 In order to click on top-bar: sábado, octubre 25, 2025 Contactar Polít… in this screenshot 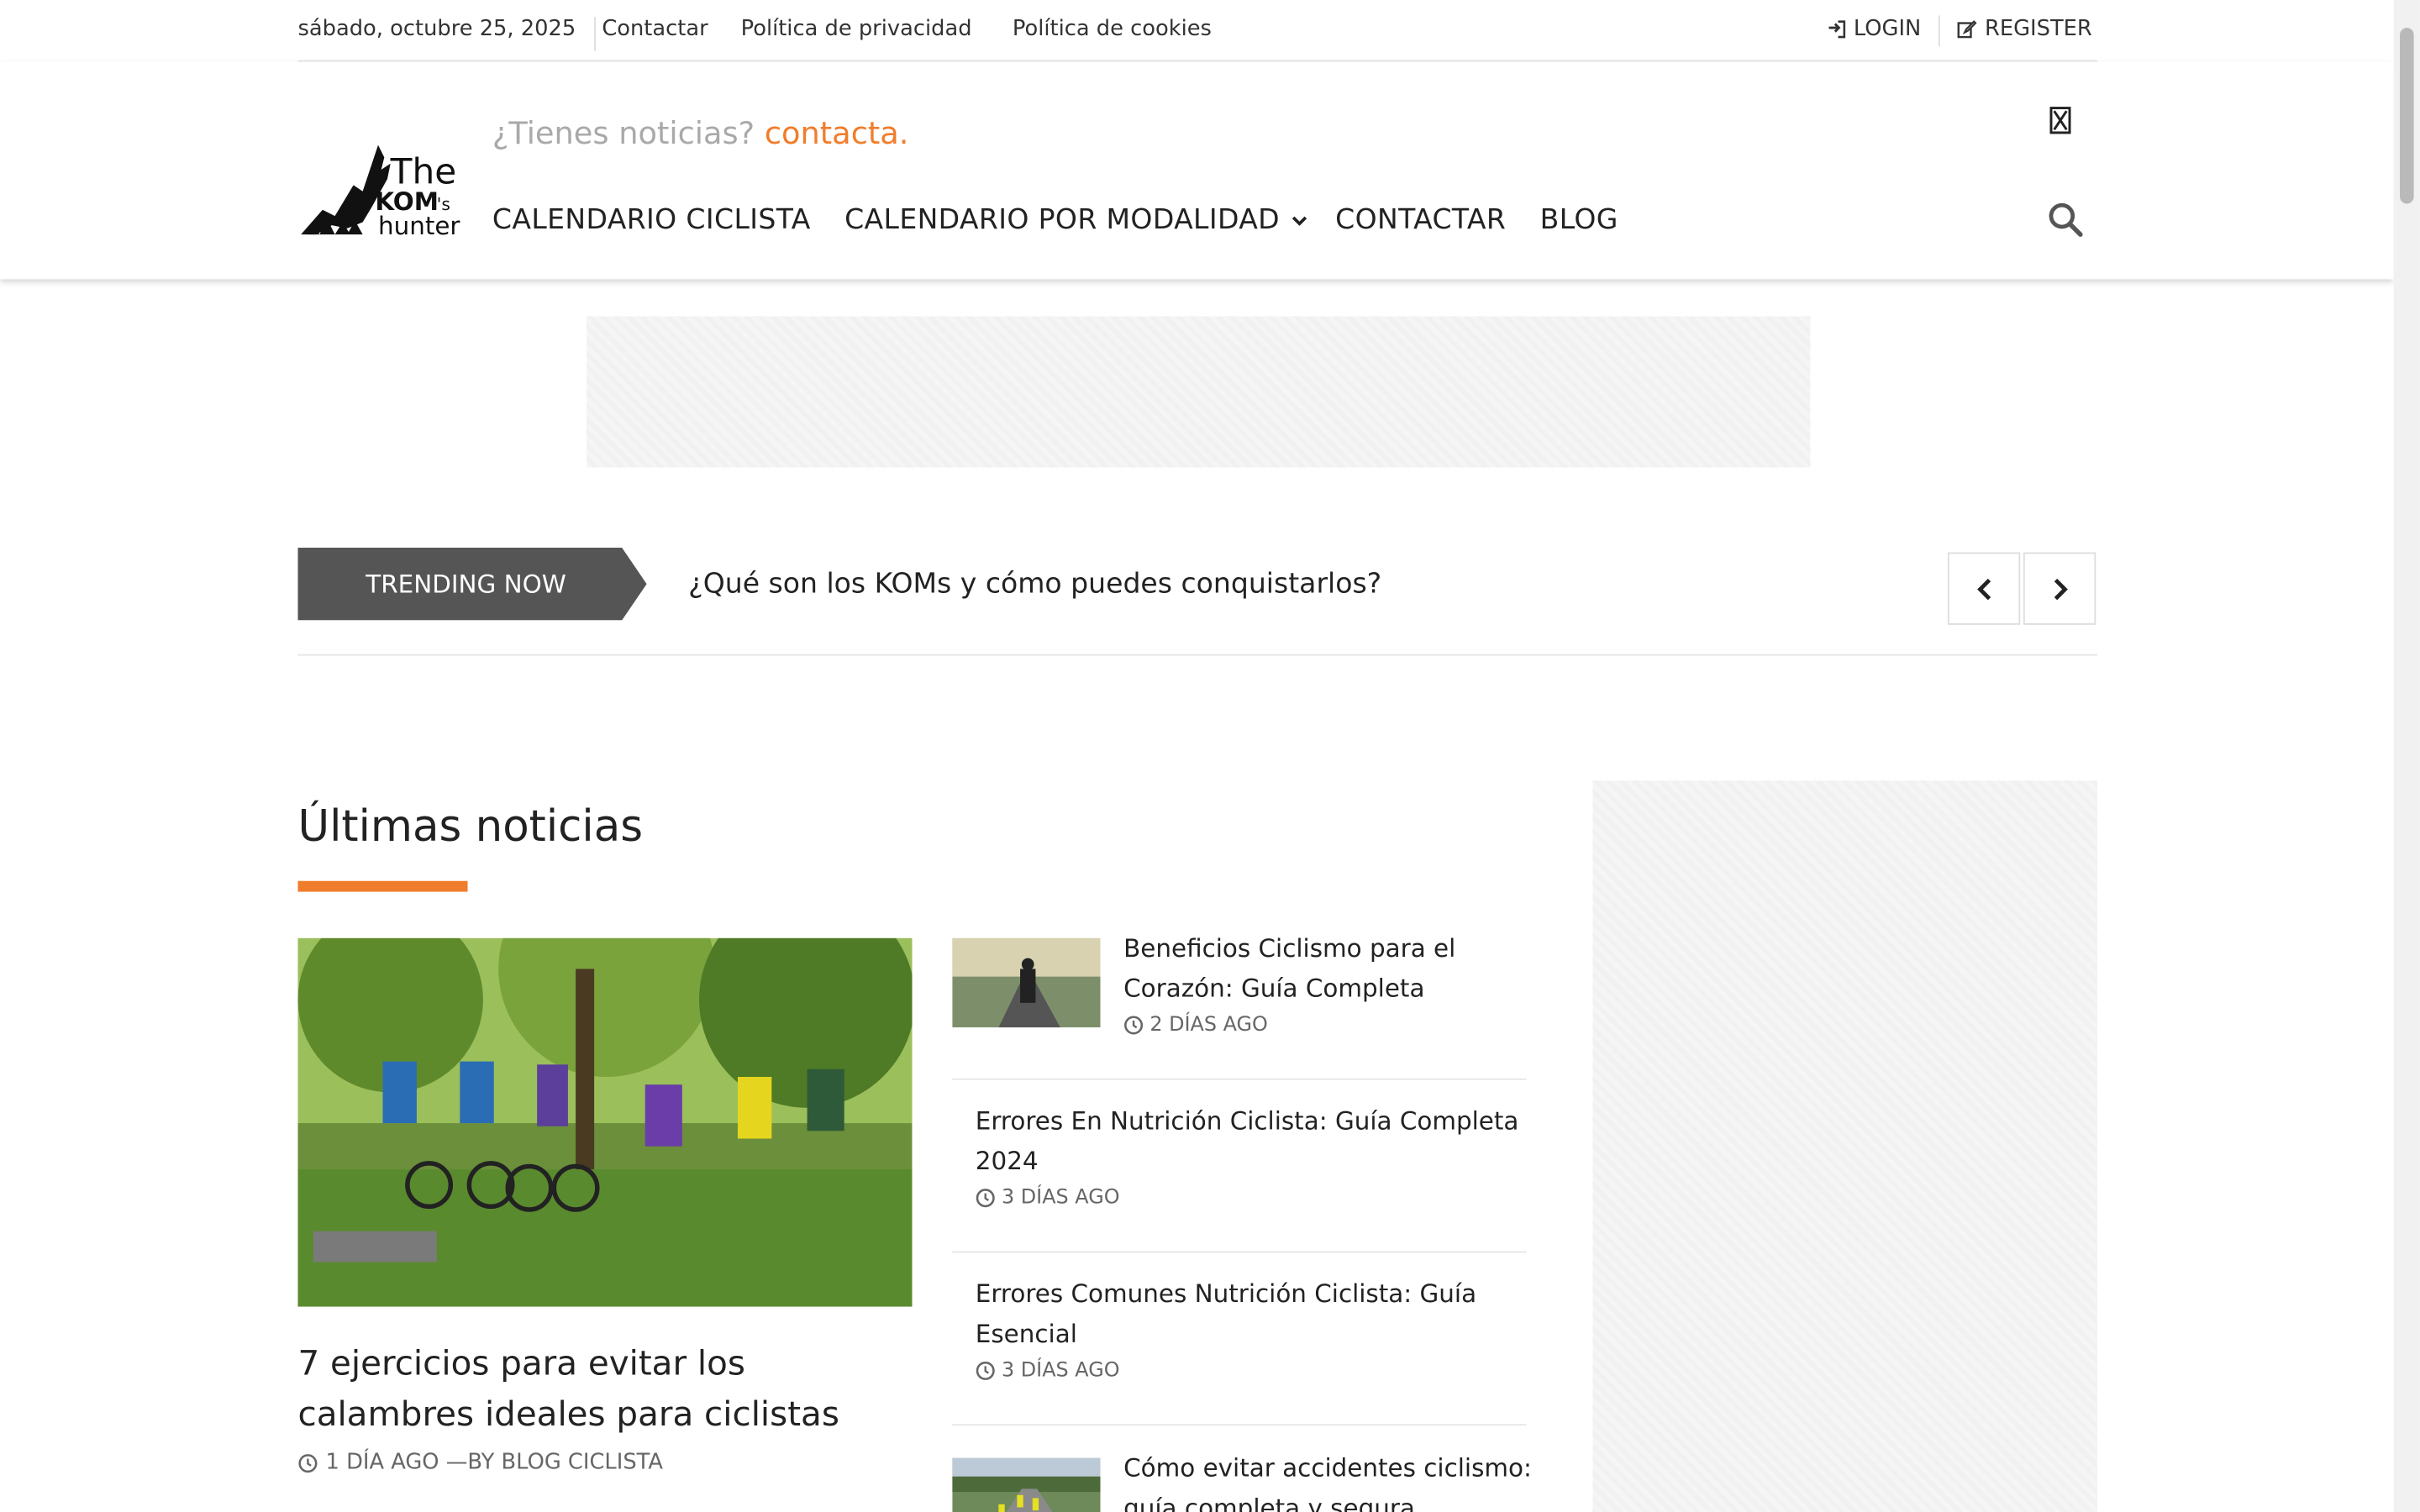, I will do `click(1197, 31)`.